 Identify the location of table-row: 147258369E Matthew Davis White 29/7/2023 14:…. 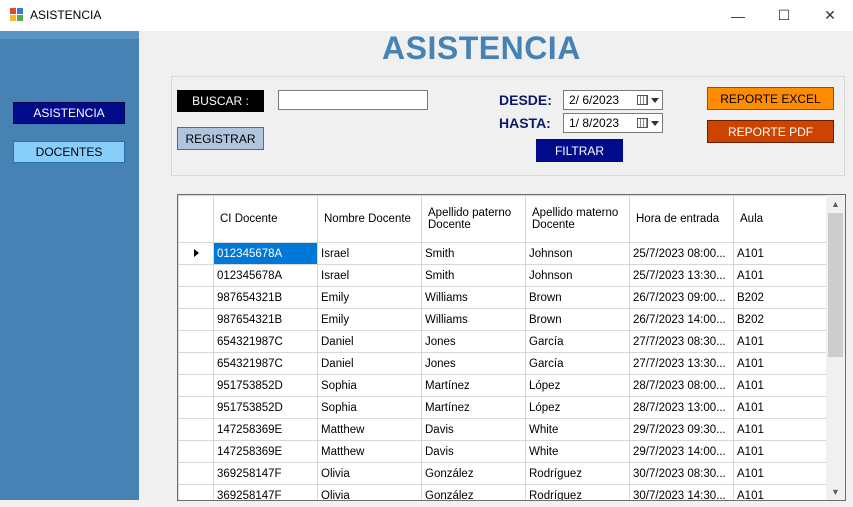
(508, 451).